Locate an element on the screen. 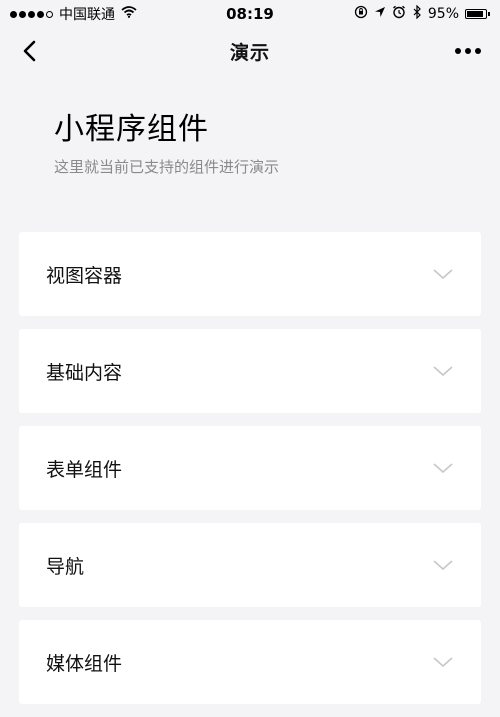  status-time: 08:19 is located at coordinates (250, 14).